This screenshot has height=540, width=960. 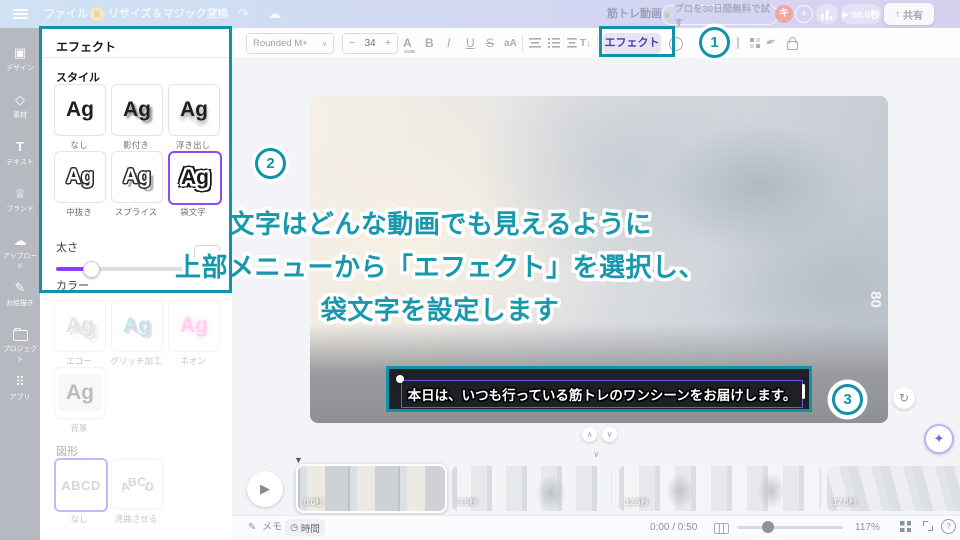 I want to click on timeline-collapse-icon: ∨, so click(x=596, y=454).